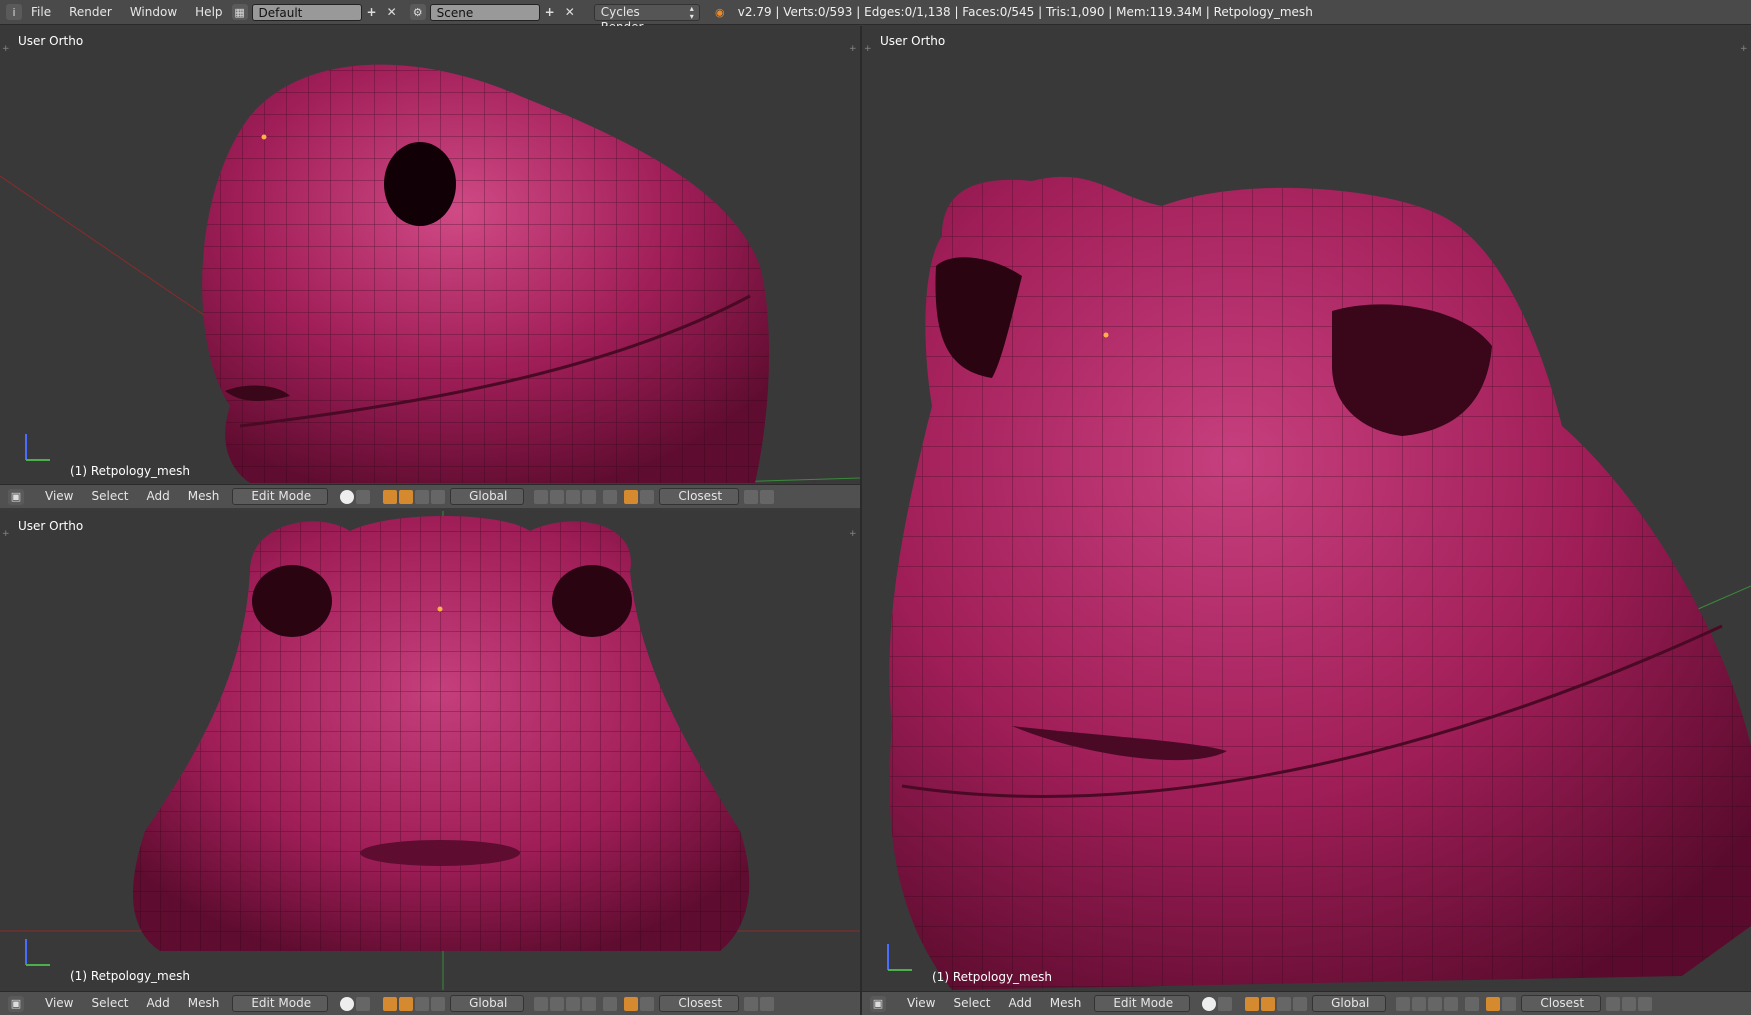 The height and width of the screenshot is (1015, 1751). I want to click on menu-window: Window, so click(153, 12).